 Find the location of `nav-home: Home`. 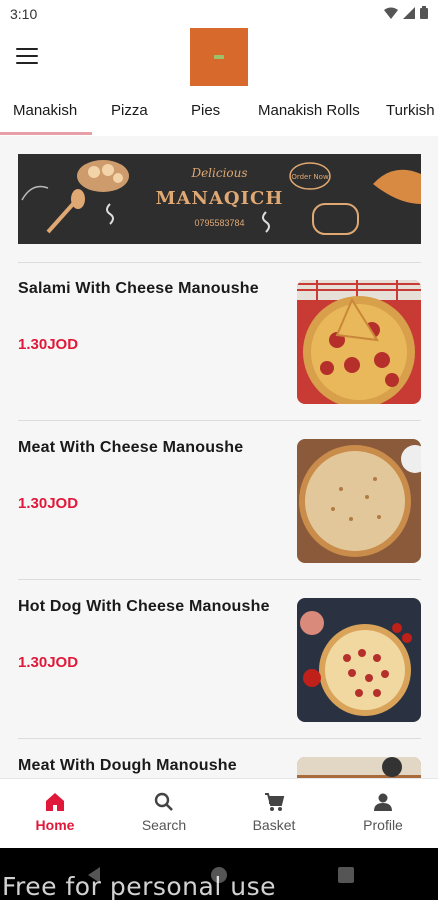

nav-home: Home is located at coordinates (55, 812).